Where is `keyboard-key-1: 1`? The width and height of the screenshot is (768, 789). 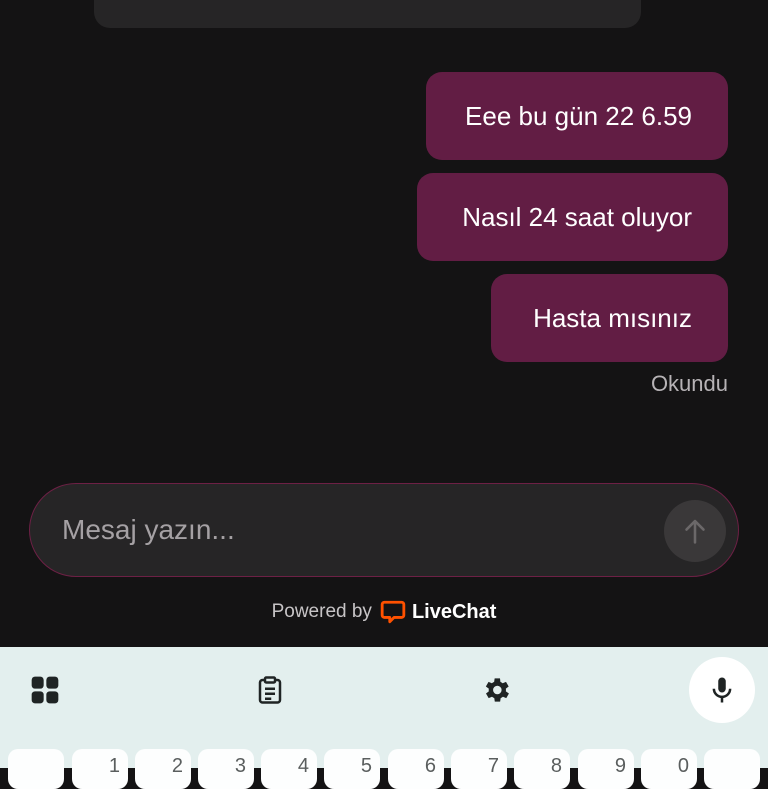
keyboard-key-1: 1 is located at coordinates (100, 769).